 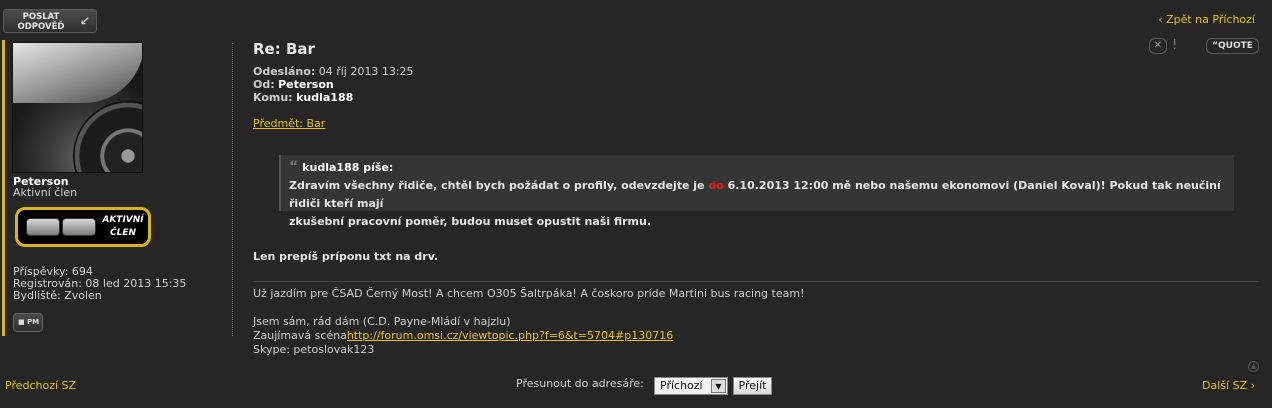 What do you see at coordinates (528, 308) in the screenshot?
I see `signature-blank` at bounding box center [528, 308].